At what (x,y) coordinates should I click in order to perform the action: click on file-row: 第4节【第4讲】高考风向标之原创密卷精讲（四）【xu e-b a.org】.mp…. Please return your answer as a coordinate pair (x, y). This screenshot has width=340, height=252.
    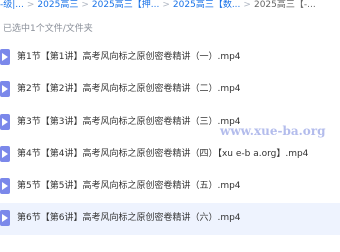
    Looking at the image, I should click on (170, 155).